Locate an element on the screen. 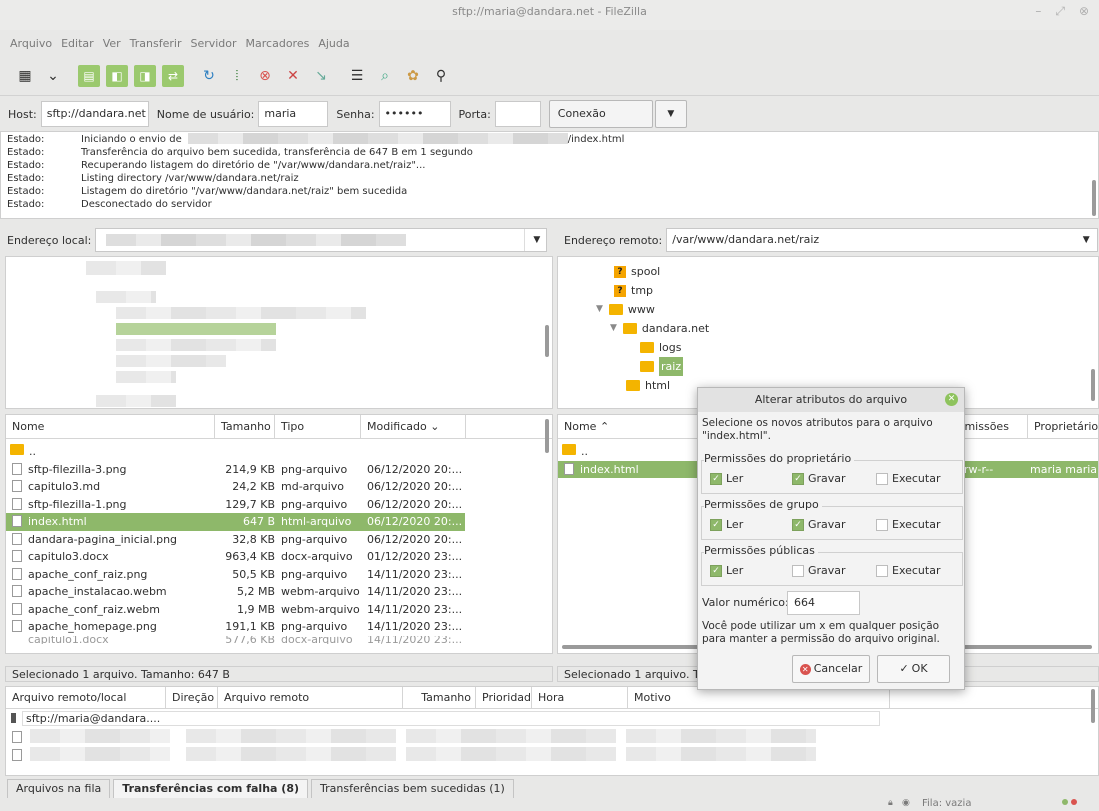 The height and width of the screenshot is (811, 1099). public-read-checkbox: ✓ Ler is located at coordinates (726, 570).